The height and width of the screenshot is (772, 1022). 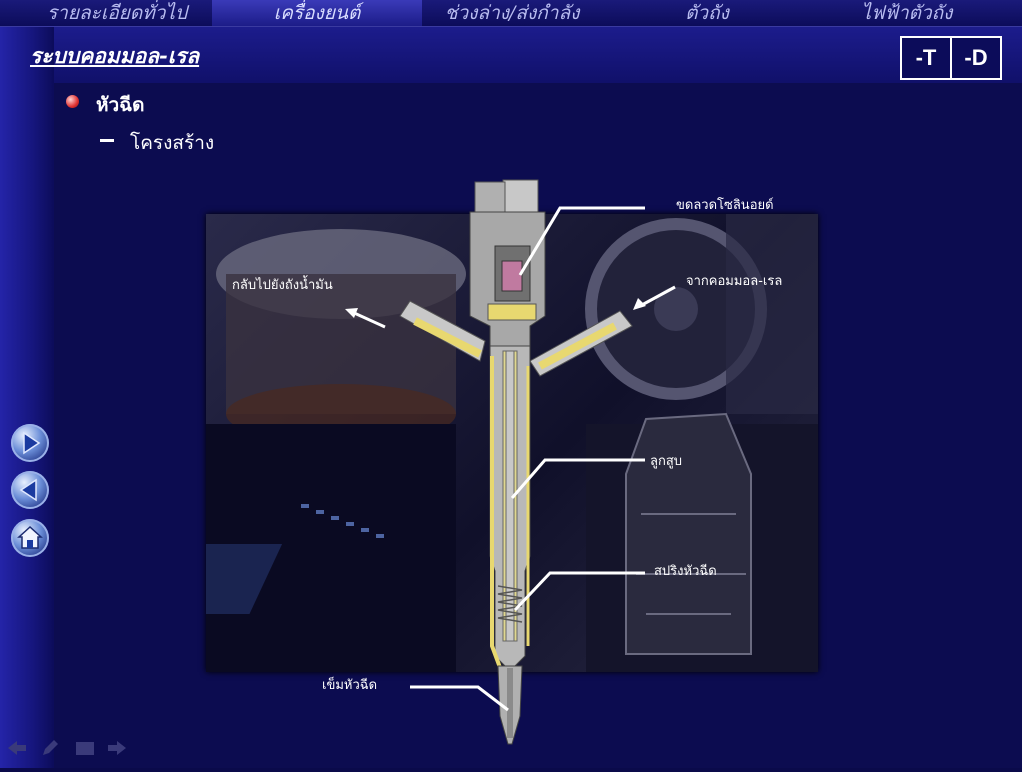 I want to click on tab-body-electrical: ไฟฟ้าตัวถัง, so click(x=907, y=13).